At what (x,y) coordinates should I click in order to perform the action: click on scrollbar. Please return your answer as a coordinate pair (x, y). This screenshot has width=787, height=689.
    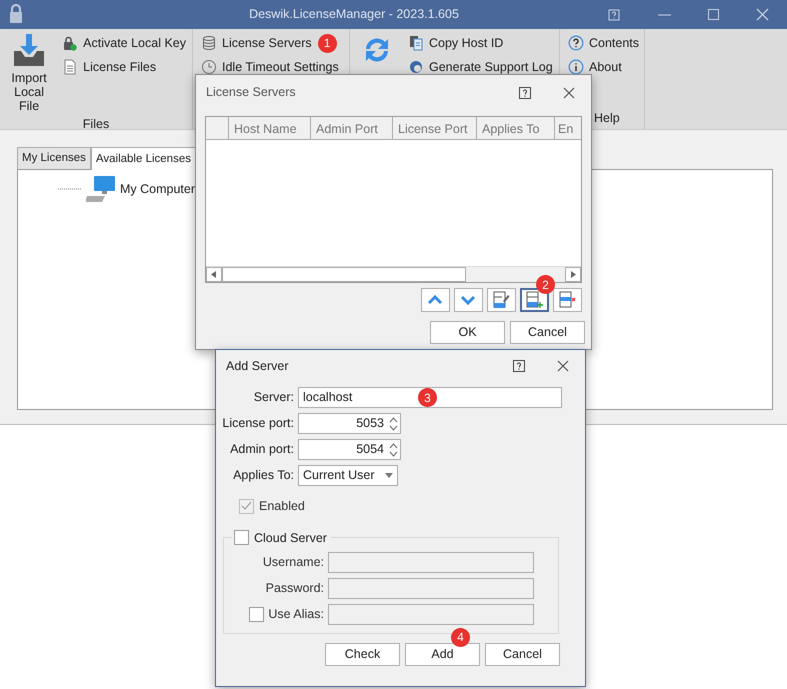
    Looking at the image, I should click on (393, 274).